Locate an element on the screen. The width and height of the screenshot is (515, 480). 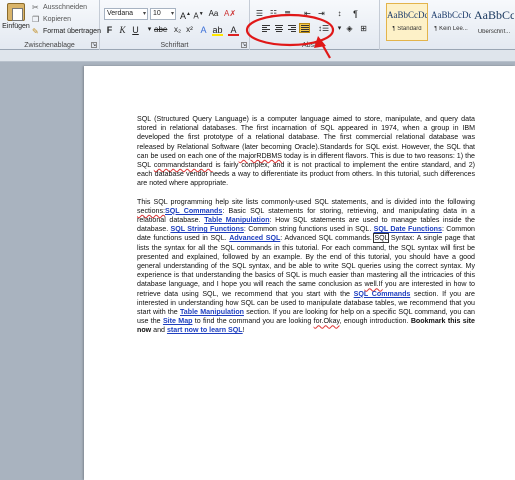
font-size-value: 10 is located at coordinates (157, 13).